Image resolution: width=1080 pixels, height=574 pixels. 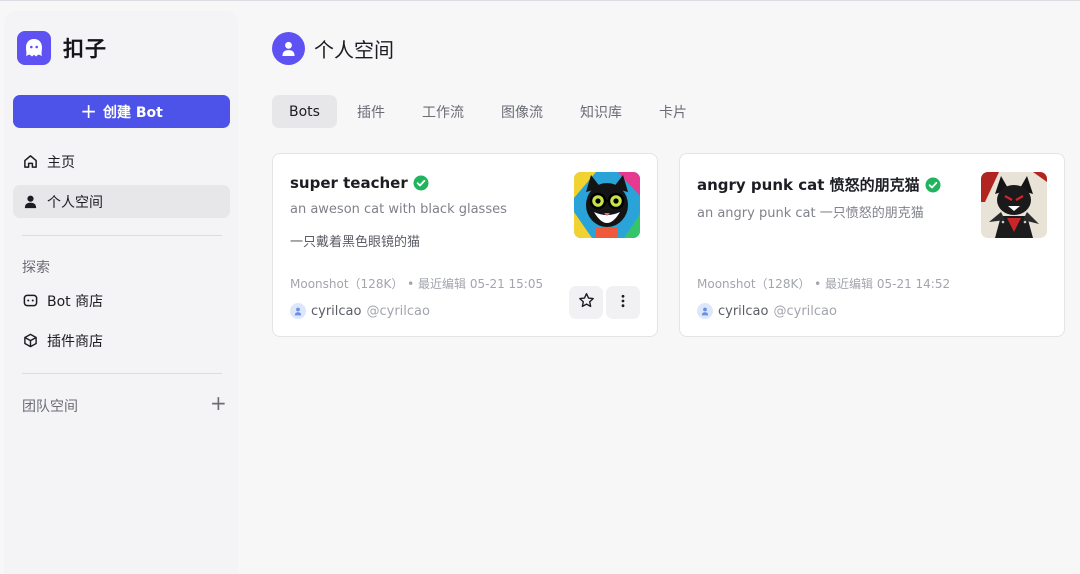 I want to click on page-header: 个人空间, so click(x=333, y=48).